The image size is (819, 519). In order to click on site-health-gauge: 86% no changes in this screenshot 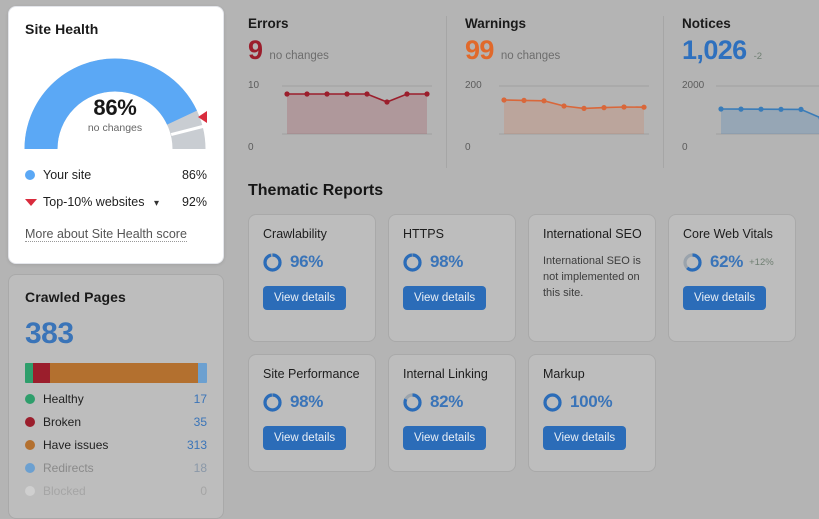, I will do `click(115, 103)`.